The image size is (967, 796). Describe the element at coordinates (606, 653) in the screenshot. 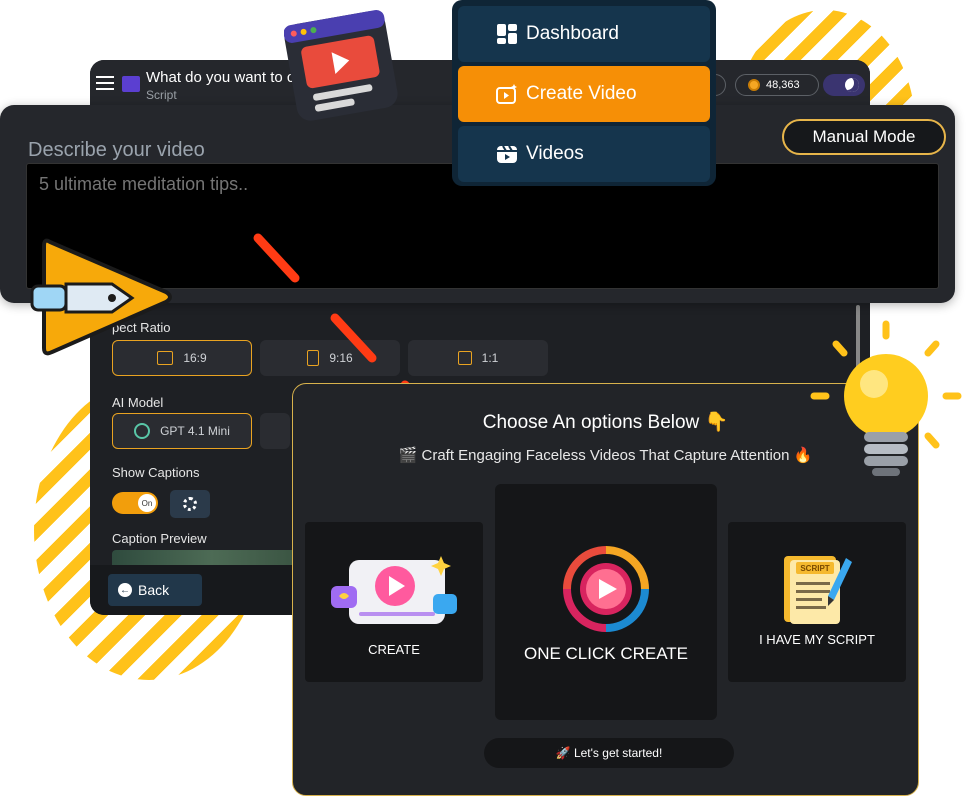

I see `one-click-create-label: ONE CLICK CREATE` at that location.